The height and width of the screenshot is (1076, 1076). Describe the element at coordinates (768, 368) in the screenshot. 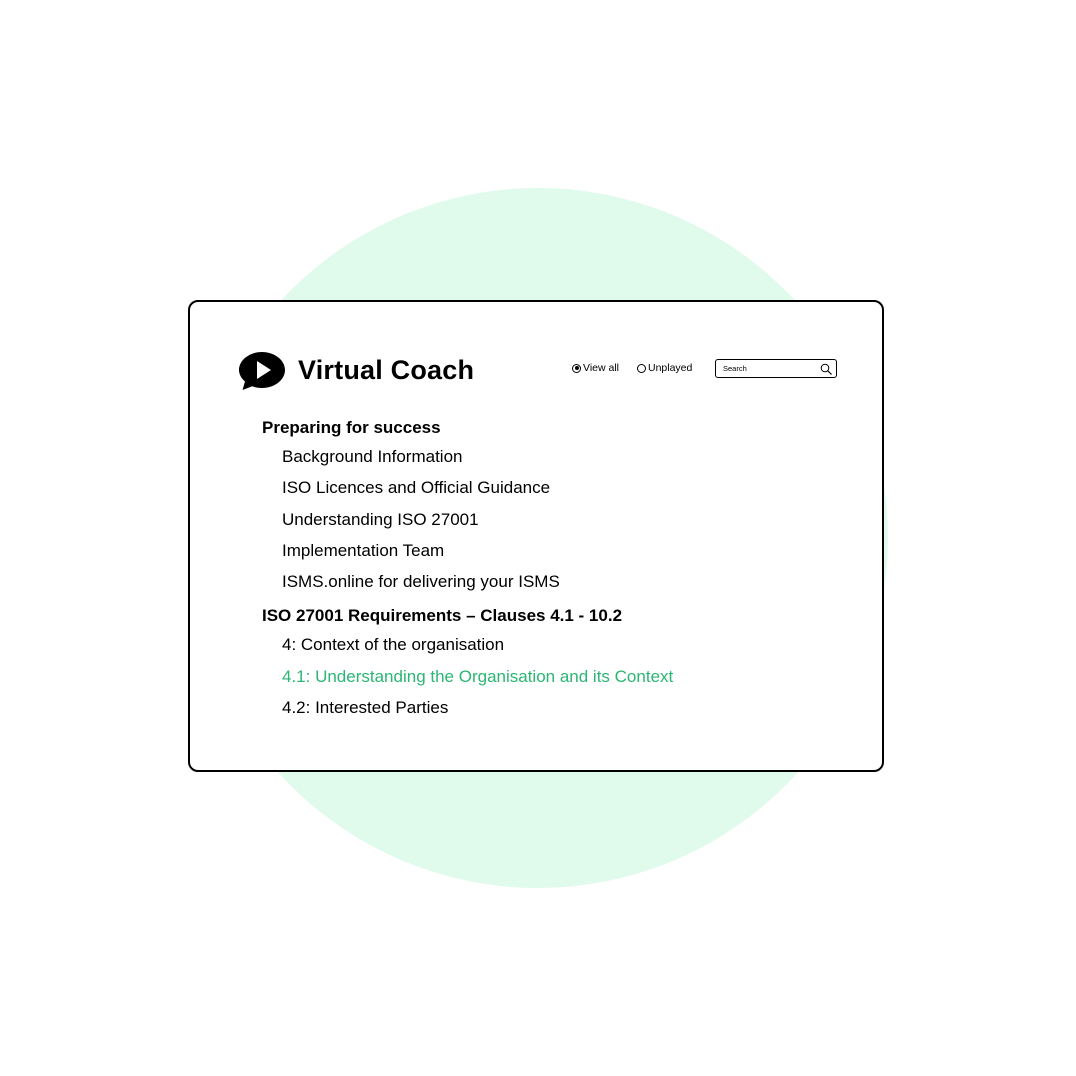

I see `search-input` at that location.